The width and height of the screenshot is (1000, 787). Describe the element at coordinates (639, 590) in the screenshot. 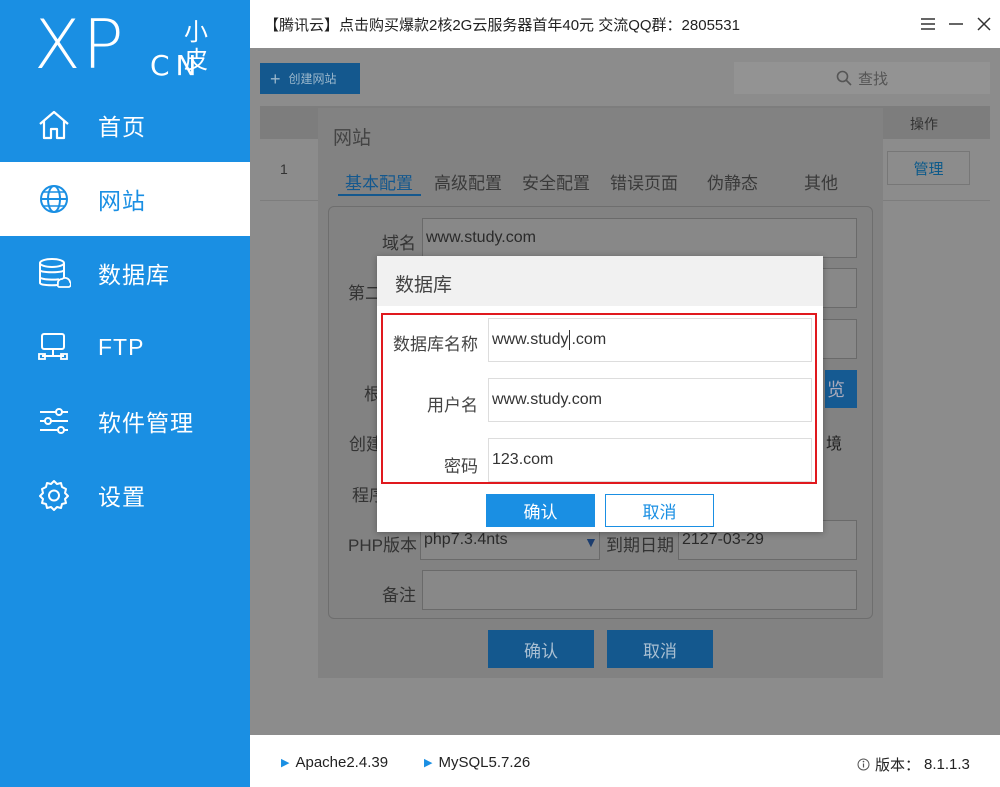

I see `note-input` at that location.